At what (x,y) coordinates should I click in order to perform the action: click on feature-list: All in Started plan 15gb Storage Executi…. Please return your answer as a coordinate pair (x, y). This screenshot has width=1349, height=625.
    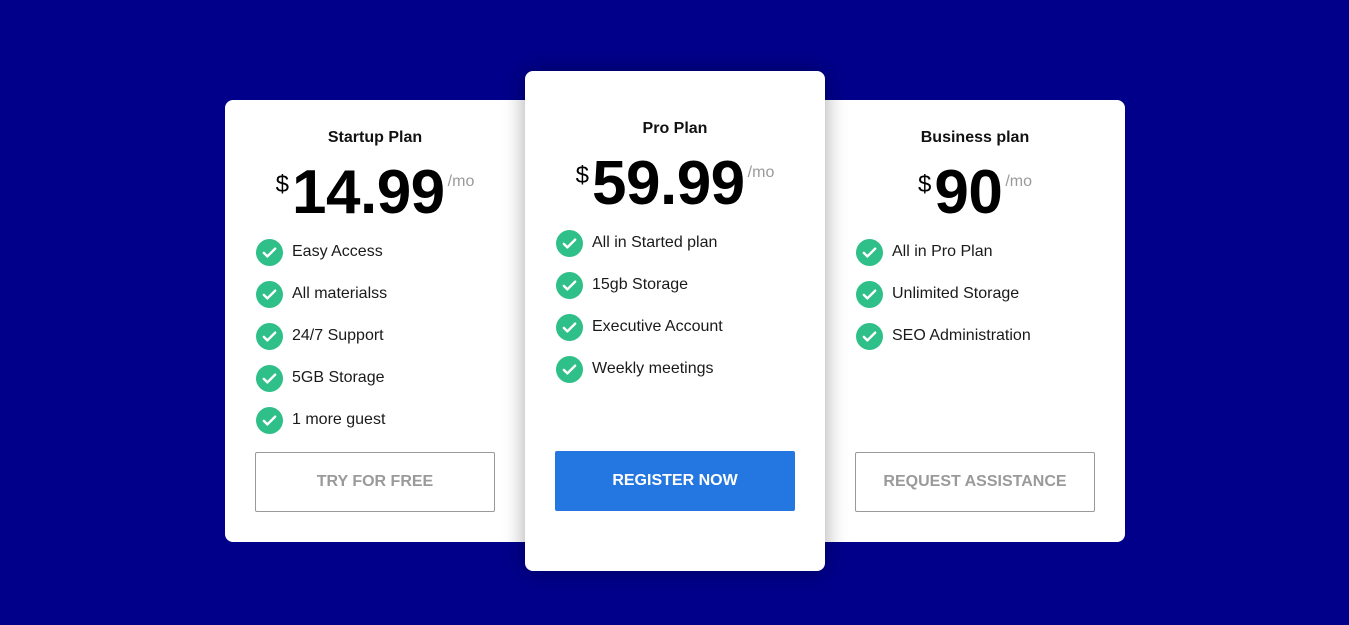
    Looking at the image, I should click on (685, 306).